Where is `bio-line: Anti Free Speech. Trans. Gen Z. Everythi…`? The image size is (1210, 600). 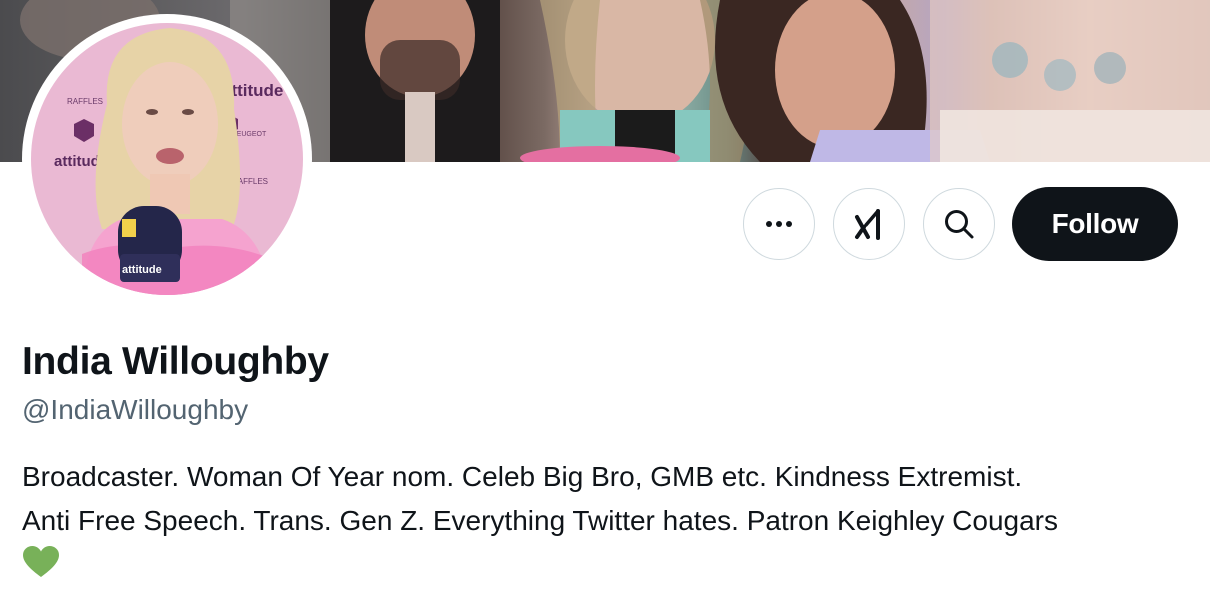
bio-line: Anti Free Speech. Trans. Gen Z. Everythi… is located at coordinates (540, 520).